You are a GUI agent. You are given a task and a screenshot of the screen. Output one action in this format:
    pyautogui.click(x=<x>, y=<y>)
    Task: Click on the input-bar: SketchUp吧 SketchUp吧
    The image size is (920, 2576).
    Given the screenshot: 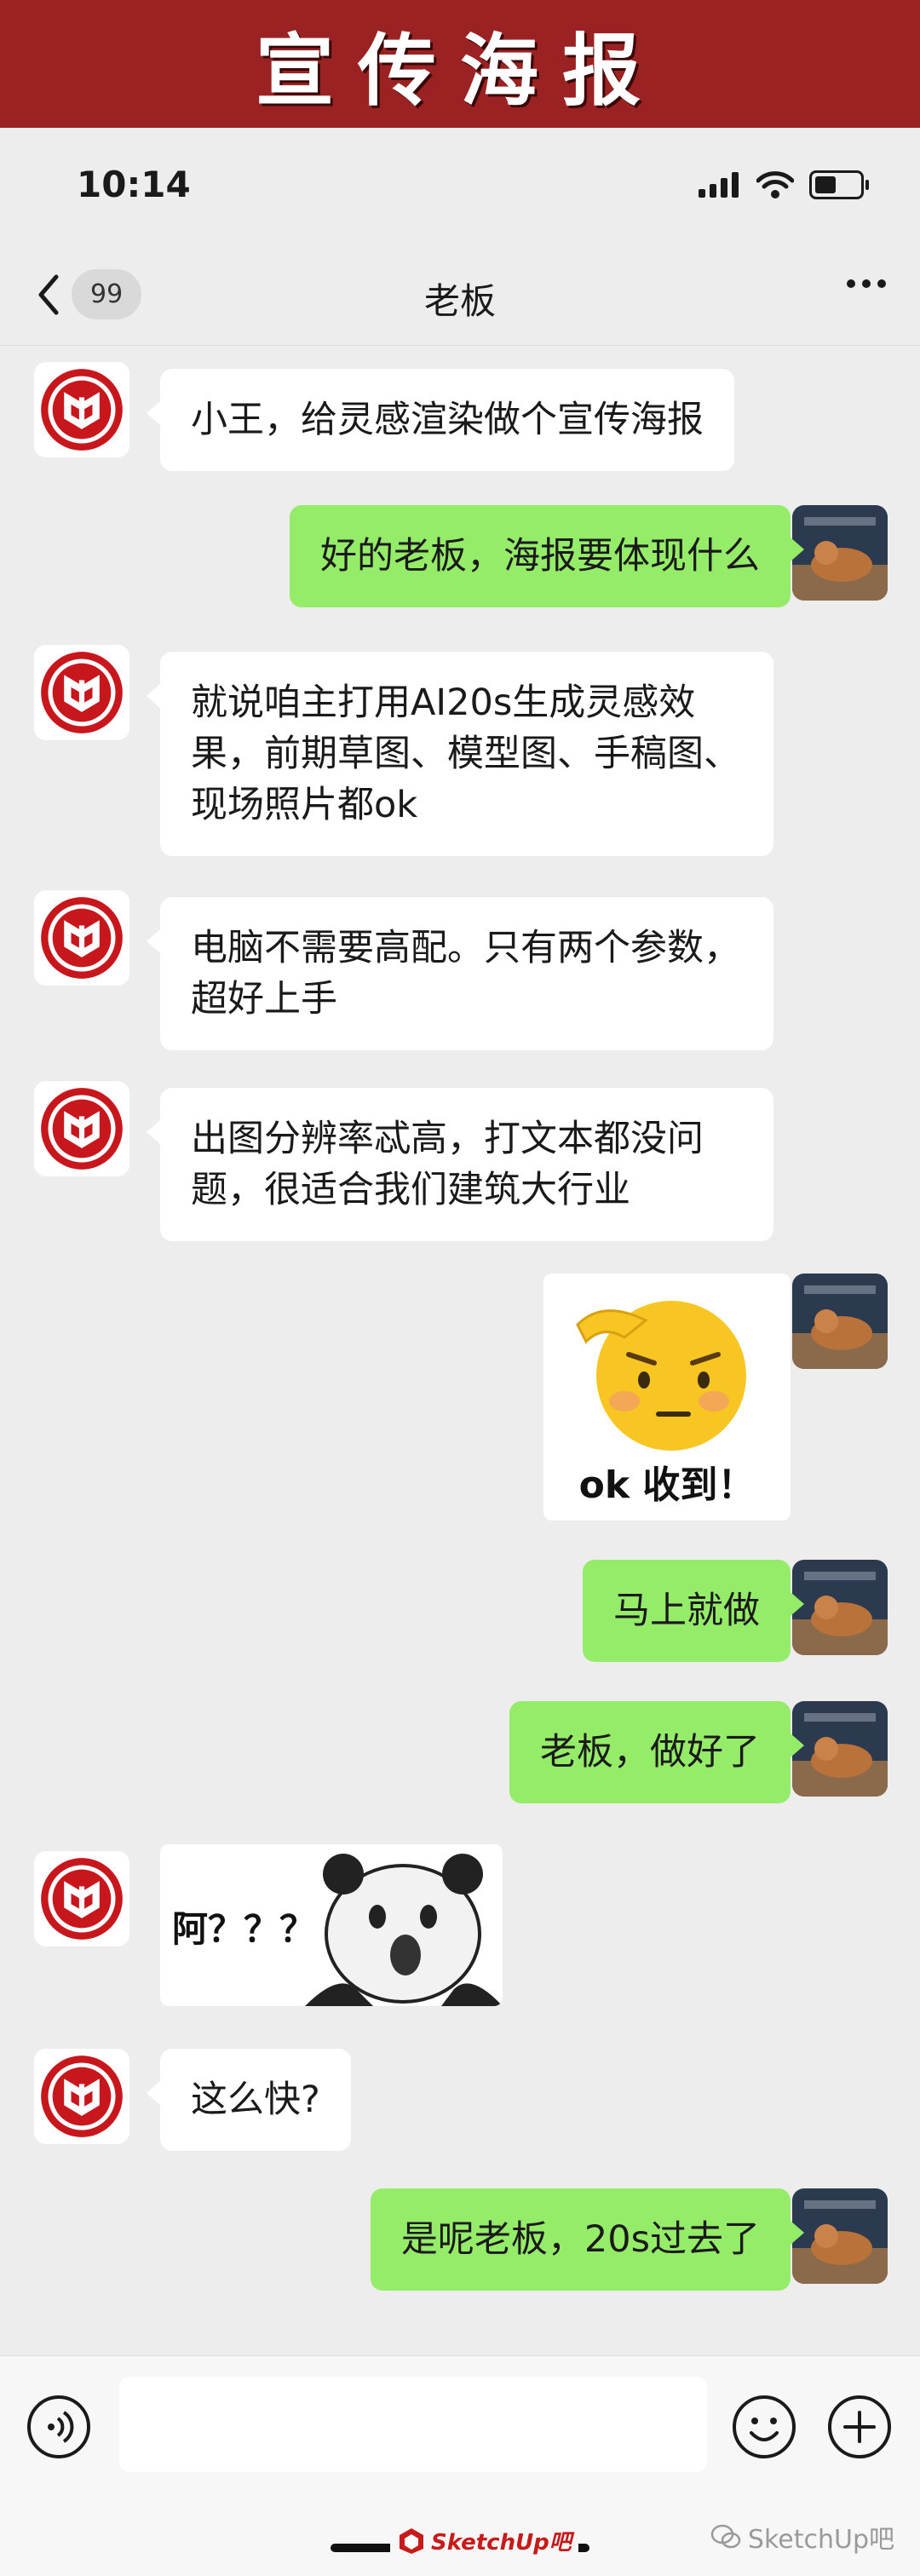 What is the action you would take?
    pyautogui.click(x=460, y=2466)
    